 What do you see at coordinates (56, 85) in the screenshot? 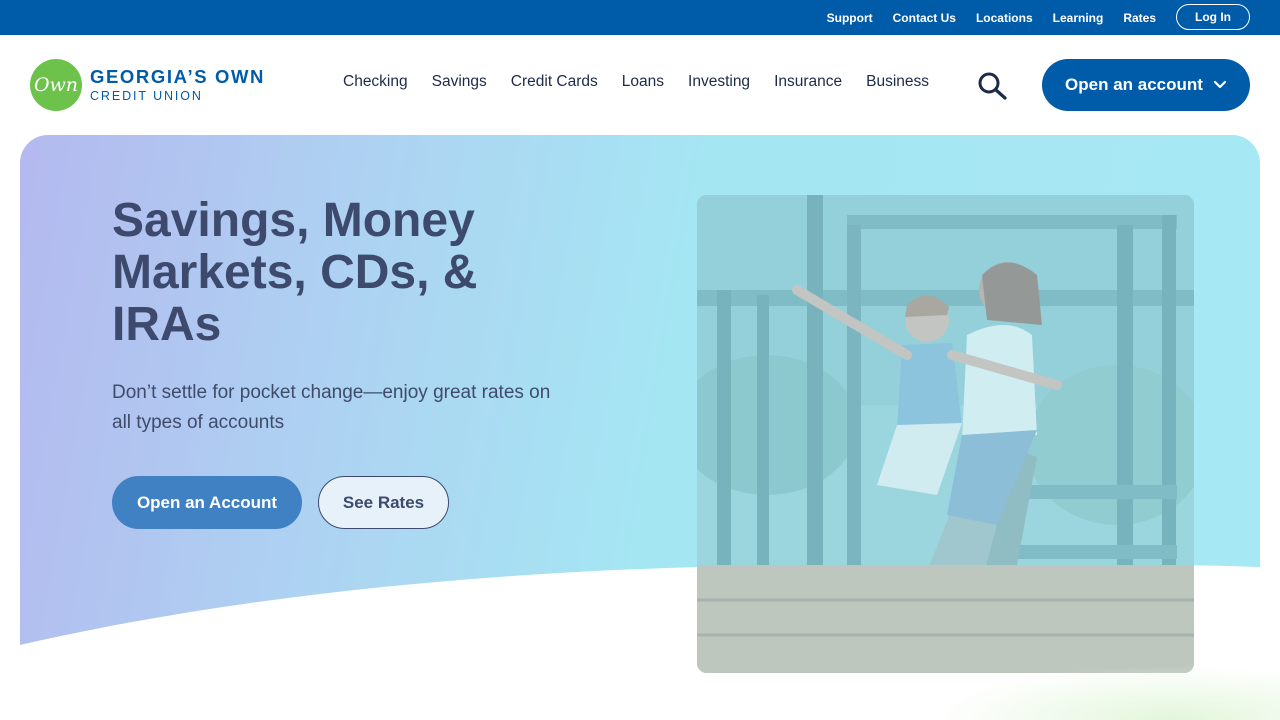
I see `logo-mark: Own` at bounding box center [56, 85].